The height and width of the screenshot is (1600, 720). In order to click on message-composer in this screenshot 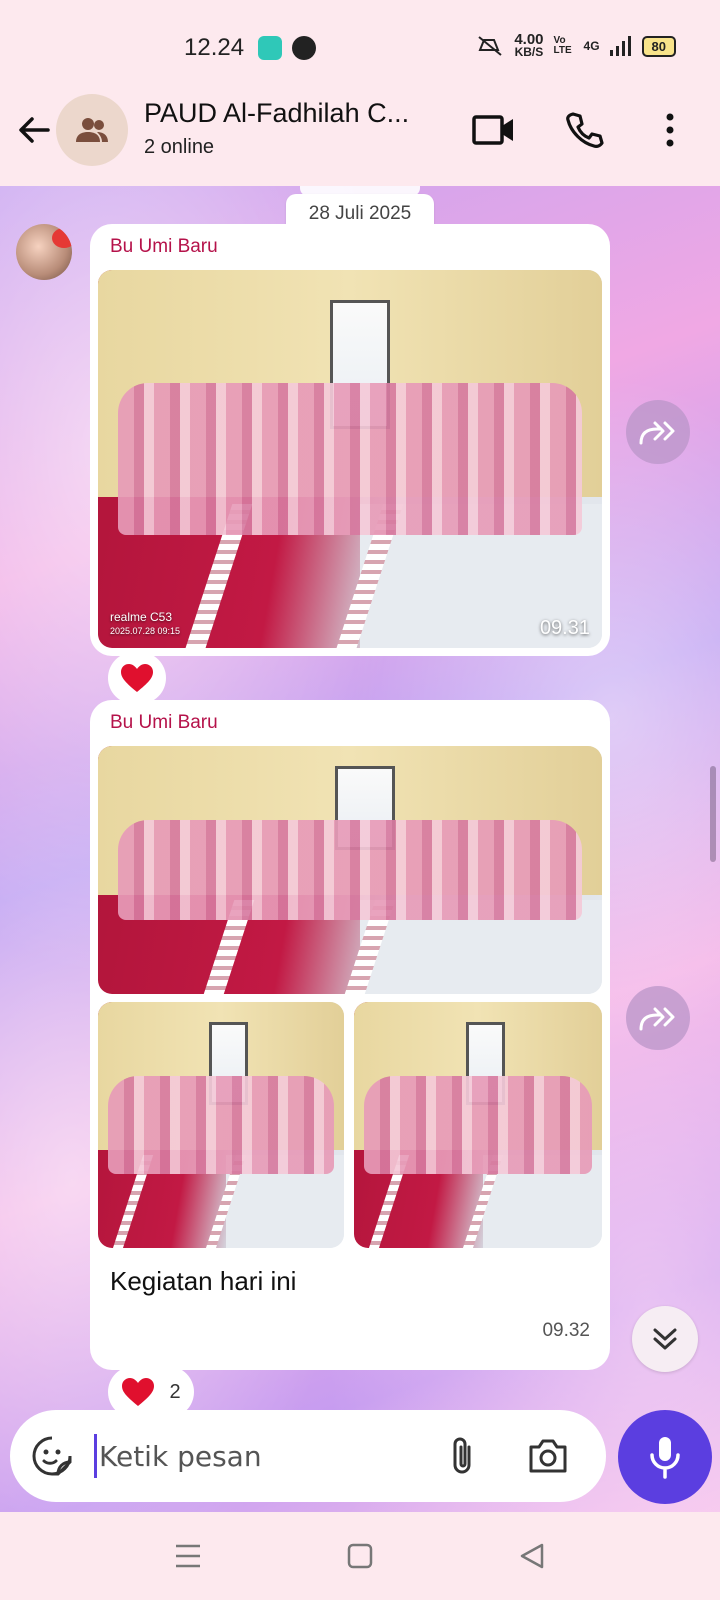, I will do `click(308, 1456)`.